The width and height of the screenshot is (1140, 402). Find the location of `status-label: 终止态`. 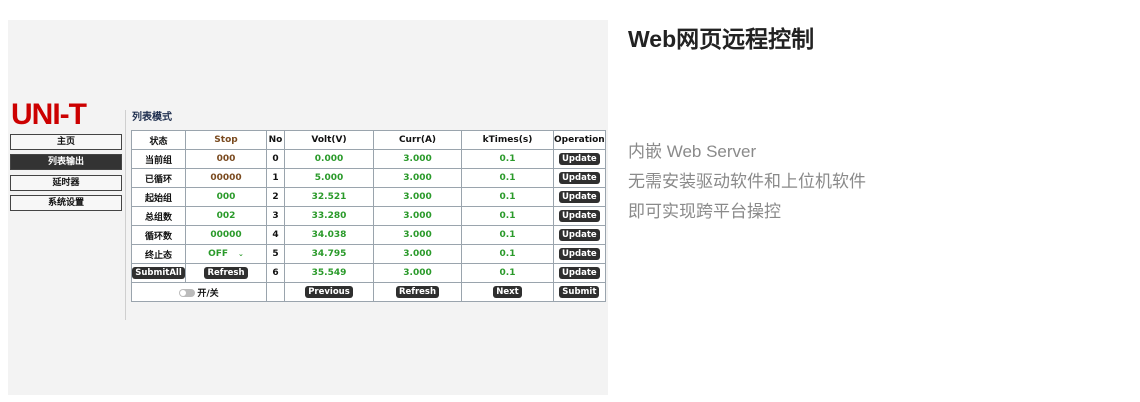

status-label: 终止态 is located at coordinates (158, 254).